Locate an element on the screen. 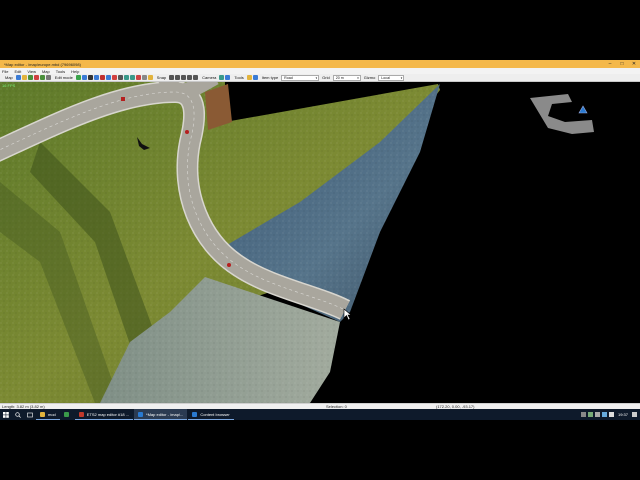 This screenshot has width=640, height=480. item-type-value: Road is located at coordinates (288, 77).